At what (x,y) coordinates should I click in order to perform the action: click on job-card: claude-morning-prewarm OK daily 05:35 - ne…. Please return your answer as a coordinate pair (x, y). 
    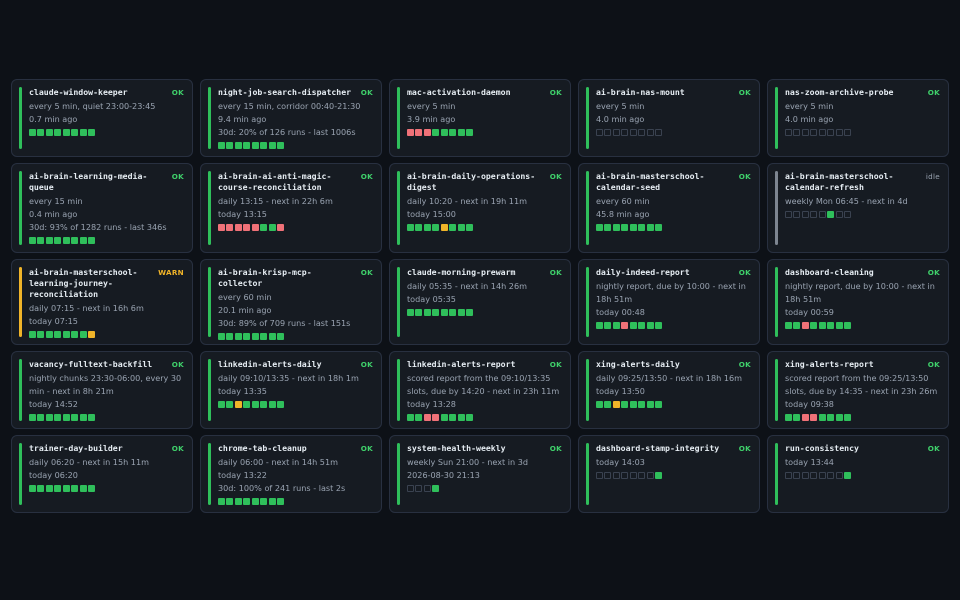
    Looking at the image, I should click on (480, 302).